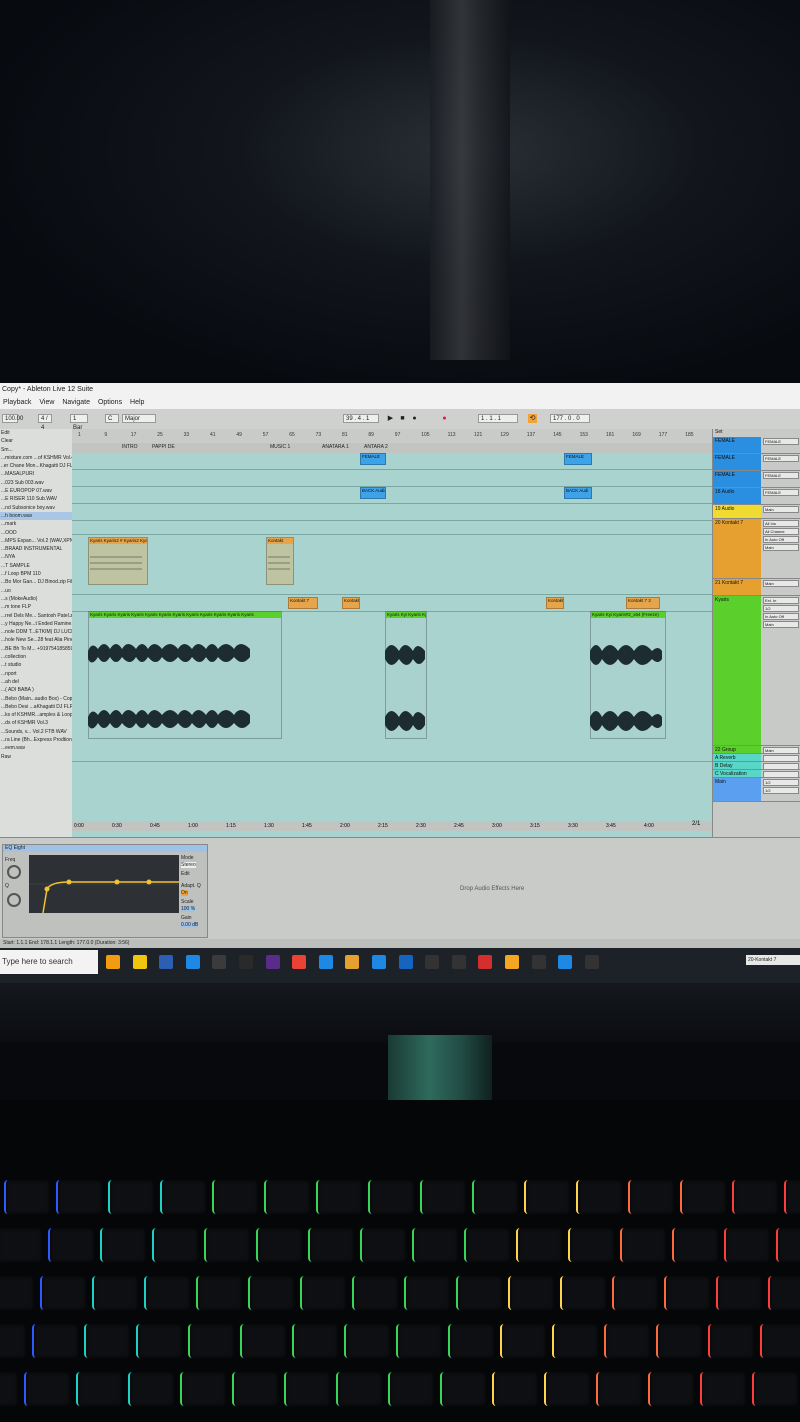 The height and width of the screenshot is (1422, 800). I want to click on set-button: Set, so click(756, 433).